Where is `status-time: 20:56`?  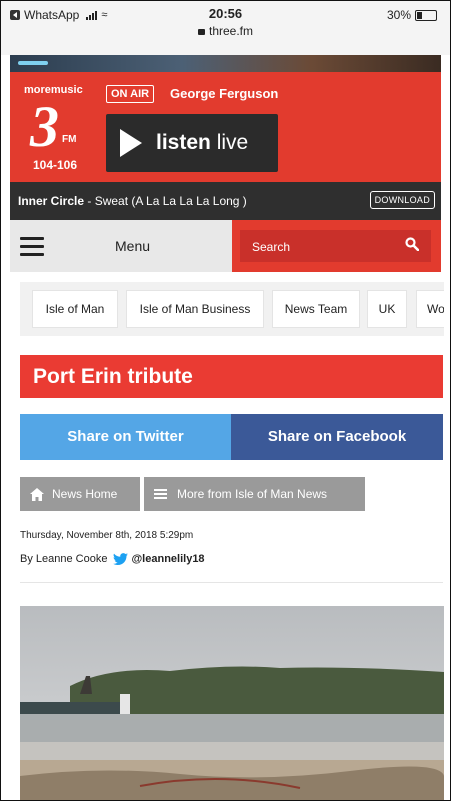 status-time: 20:56 is located at coordinates (225, 13).